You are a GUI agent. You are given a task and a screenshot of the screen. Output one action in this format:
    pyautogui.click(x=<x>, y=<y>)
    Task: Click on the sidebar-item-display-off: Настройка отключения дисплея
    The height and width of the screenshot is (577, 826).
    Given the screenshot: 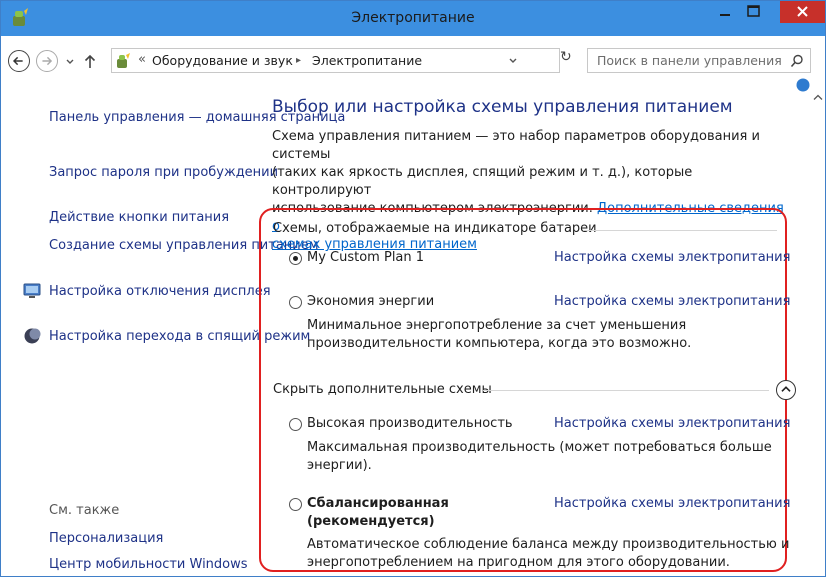 What is the action you would take?
    pyautogui.click(x=160, y=292)
    